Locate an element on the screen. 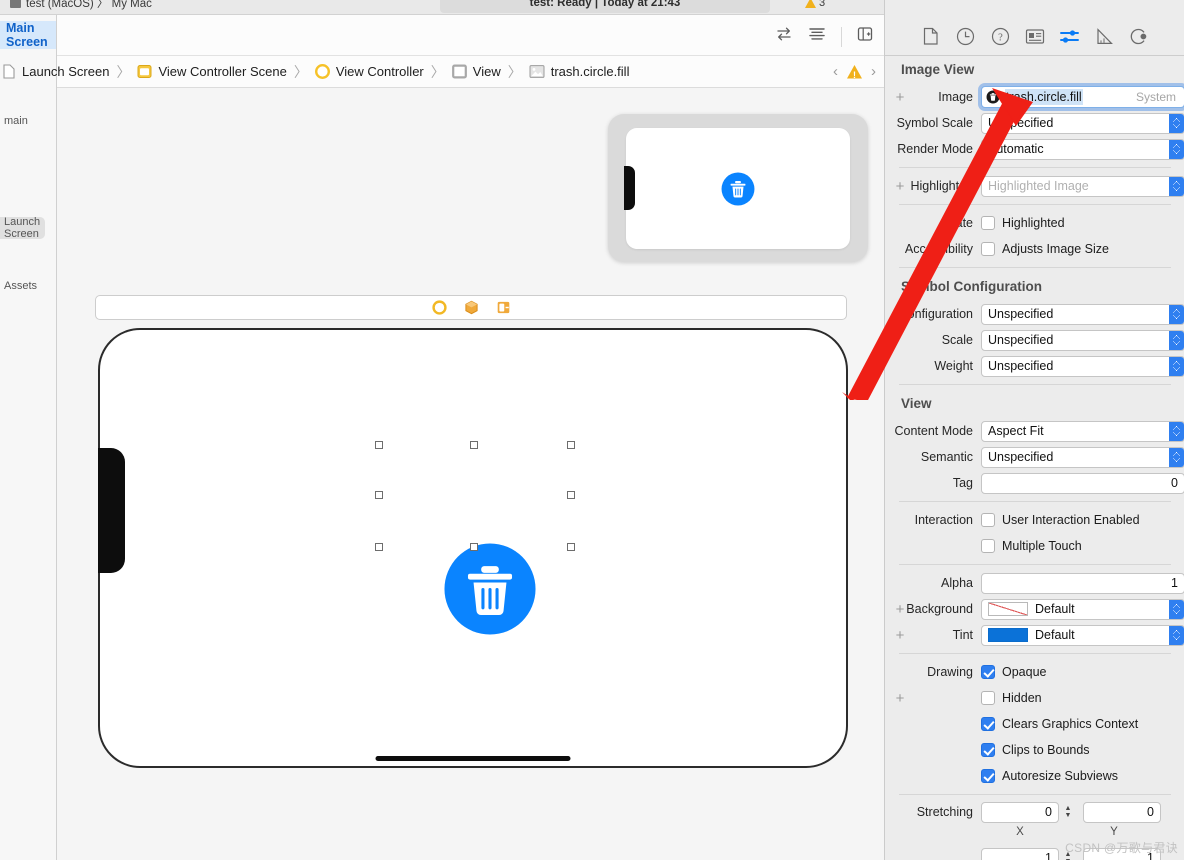  scale-select: Unspecified is located at coordinates (1082, 340).